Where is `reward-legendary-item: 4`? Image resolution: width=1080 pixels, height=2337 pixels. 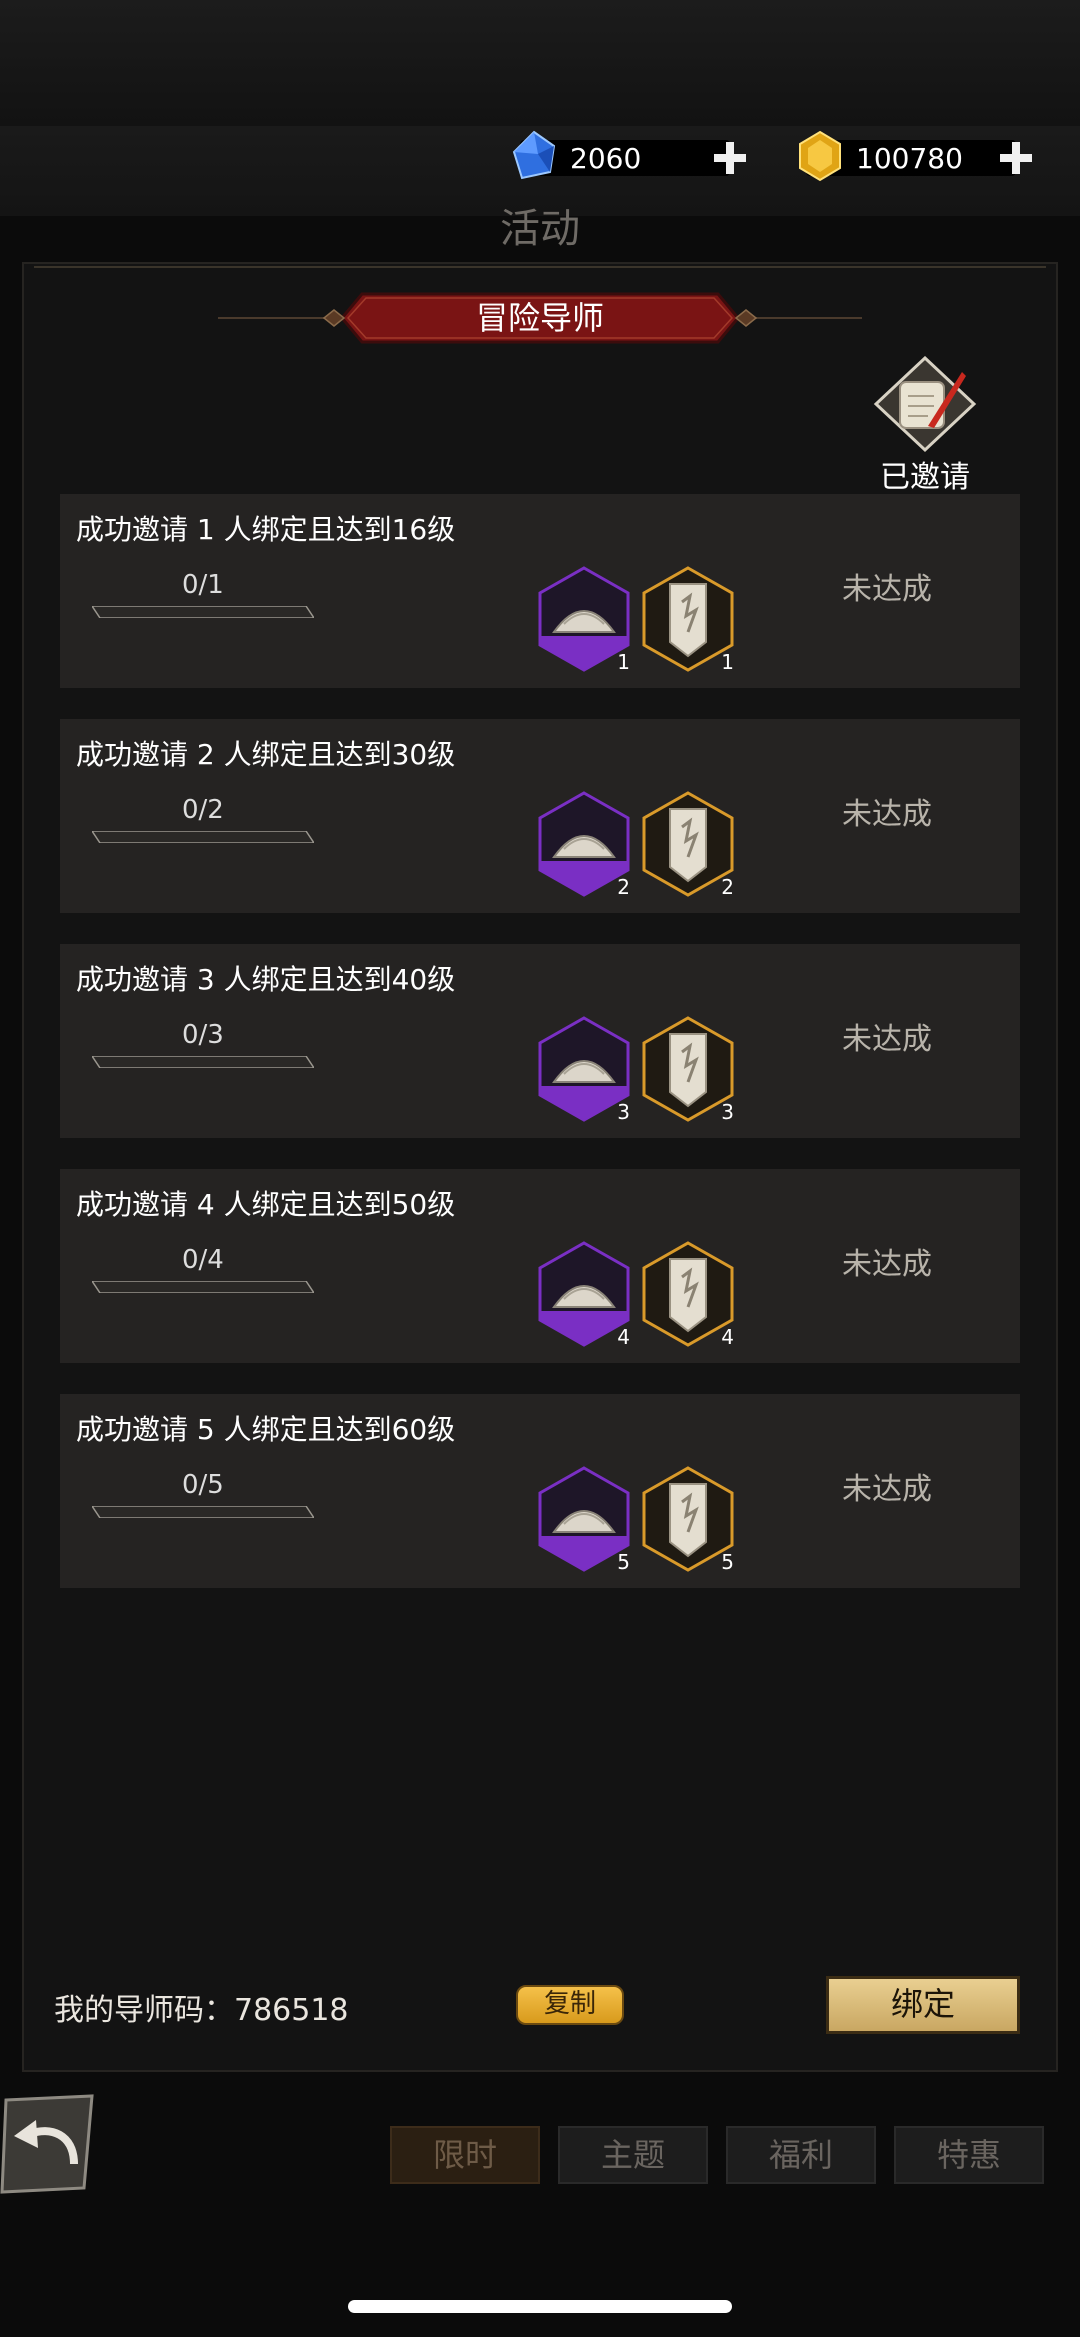
reward-legendary-item: 4 is located at coordinates (688, 1295).